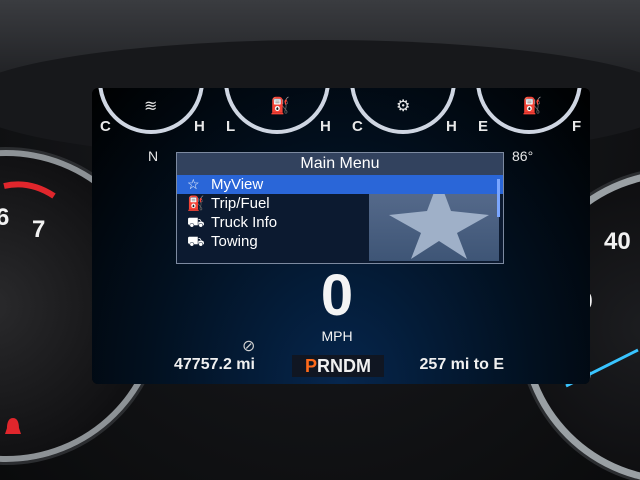 The height and width of the screenshot is (480, 640). I want to click on fuel-gauge-empty: E, so click(483, 126).